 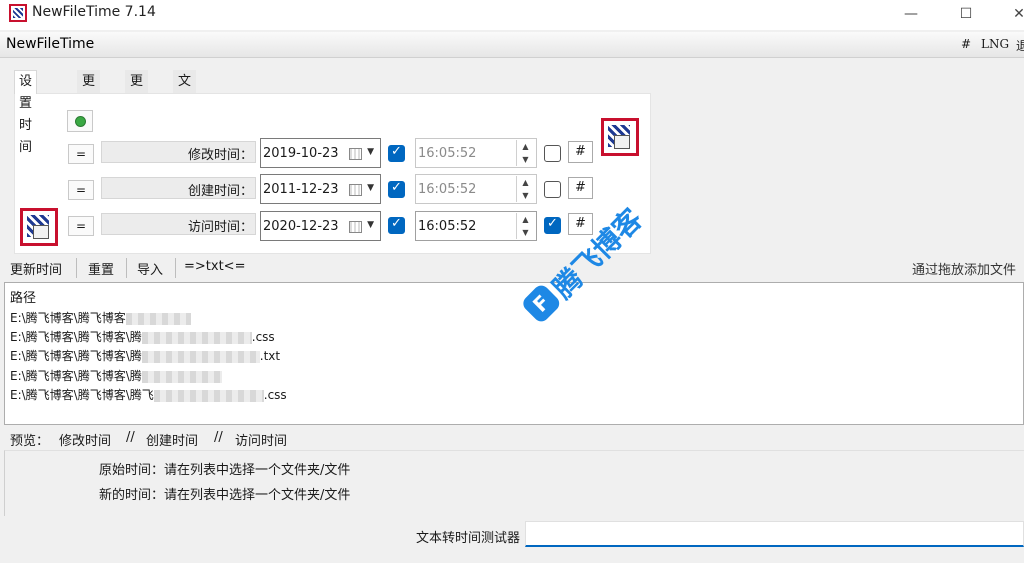 I want to click on create-time-input: 16:05:52 ▲ ▼, so click(x=476, y=189).